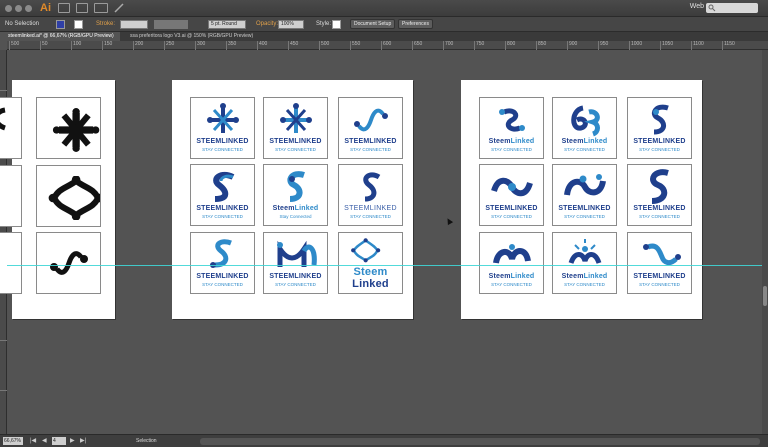  Describe the element at coordinates (227, 24) in the screenshot. I see `brush-definition: 5 pt. Round` at that location.